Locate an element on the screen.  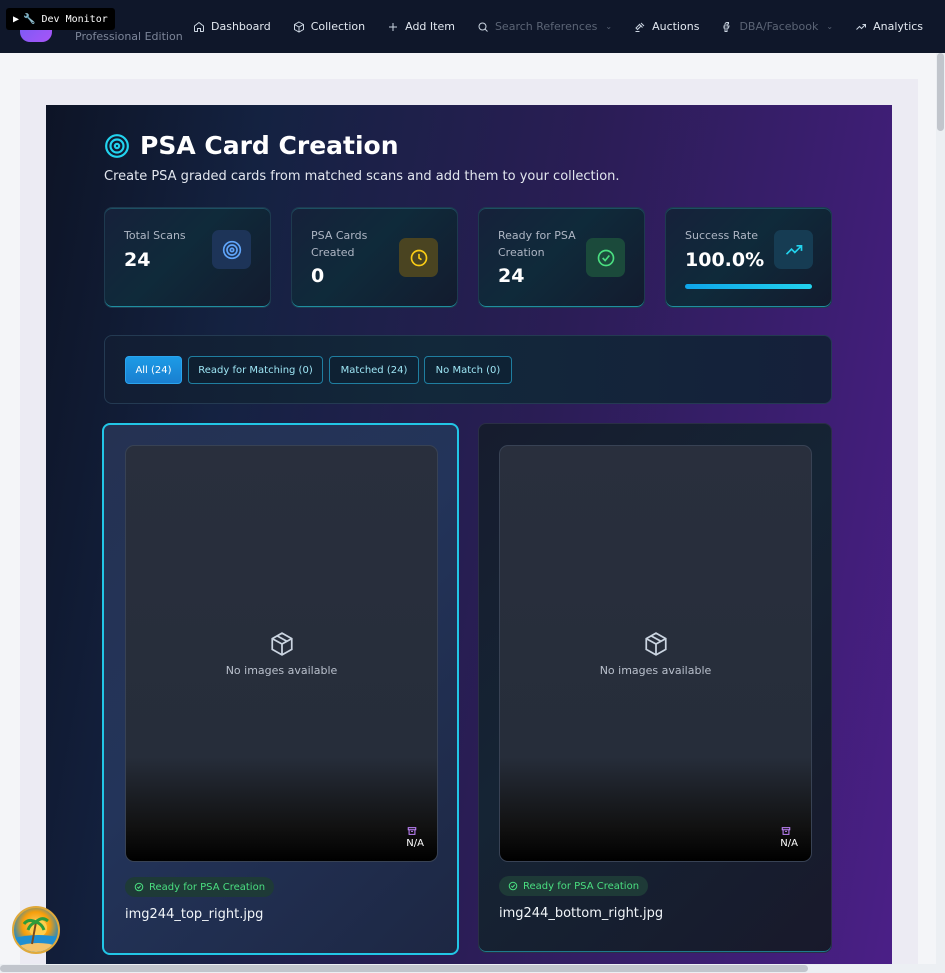
nav-add-item: Add Item is located at coordinates (421, 26).